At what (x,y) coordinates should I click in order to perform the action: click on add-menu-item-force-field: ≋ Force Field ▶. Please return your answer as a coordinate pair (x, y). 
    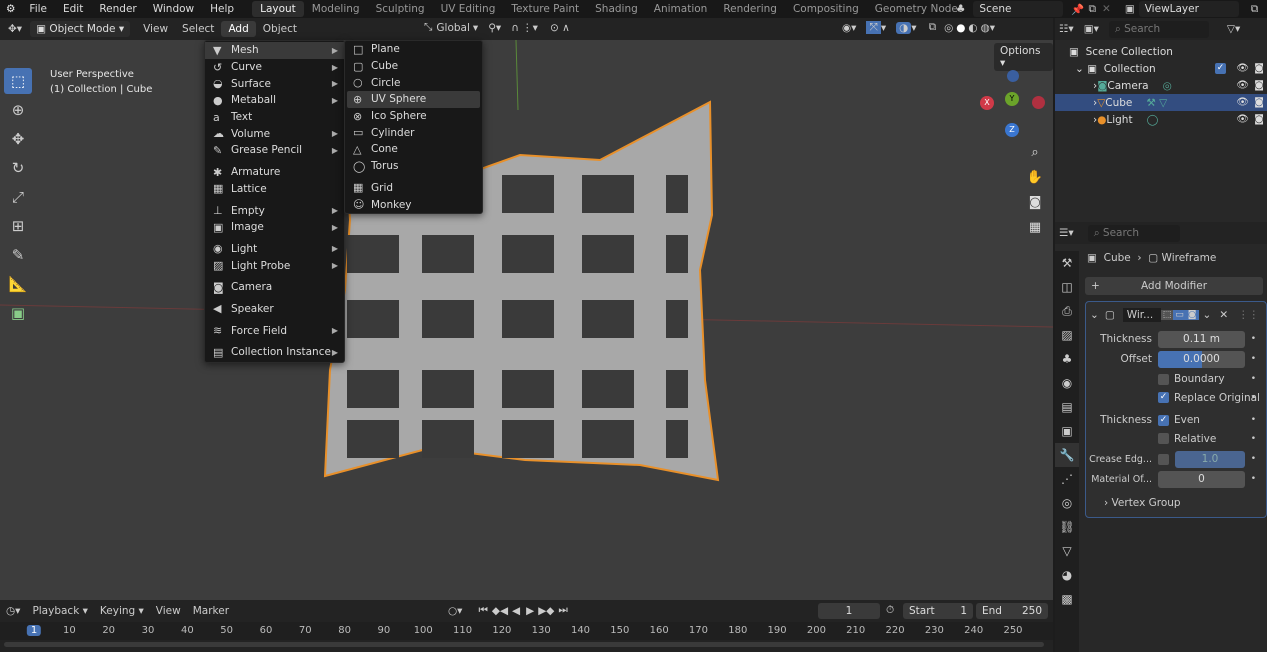
    Looking at the image, I should click on (274, 330).